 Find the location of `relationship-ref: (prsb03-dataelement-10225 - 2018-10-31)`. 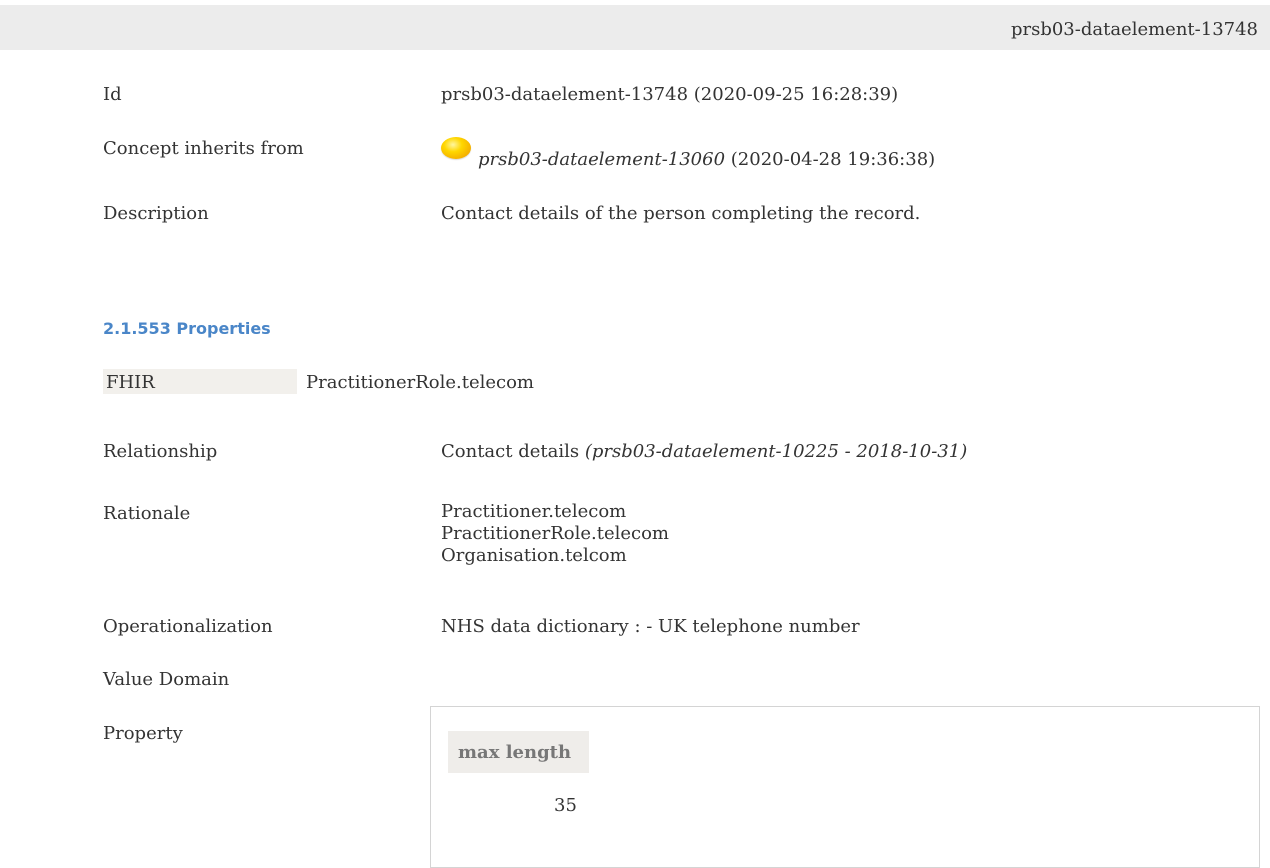

relationship-ref: (prsb03-dataelement-10225 - 2018-10-31) is located at coordinates (776, 451).